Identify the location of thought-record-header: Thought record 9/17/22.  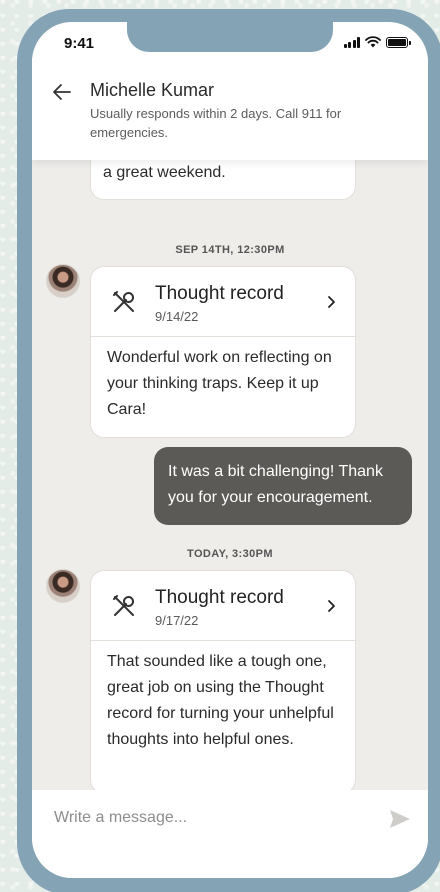
(223, 606).